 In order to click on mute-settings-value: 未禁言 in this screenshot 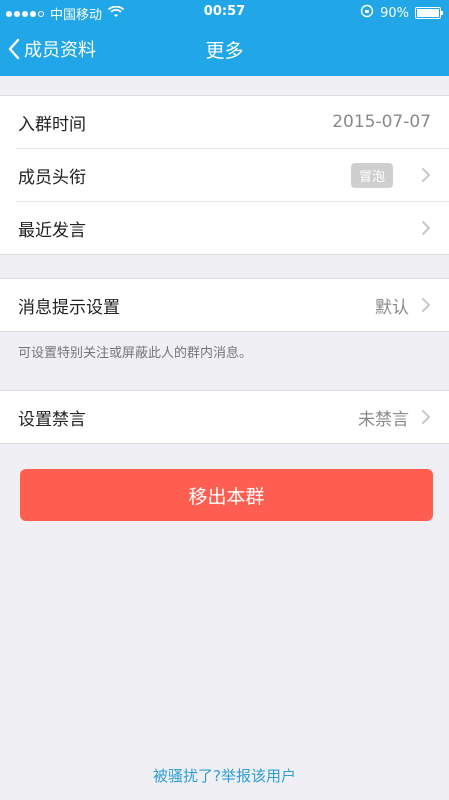, I will do `click(383, 419)`.